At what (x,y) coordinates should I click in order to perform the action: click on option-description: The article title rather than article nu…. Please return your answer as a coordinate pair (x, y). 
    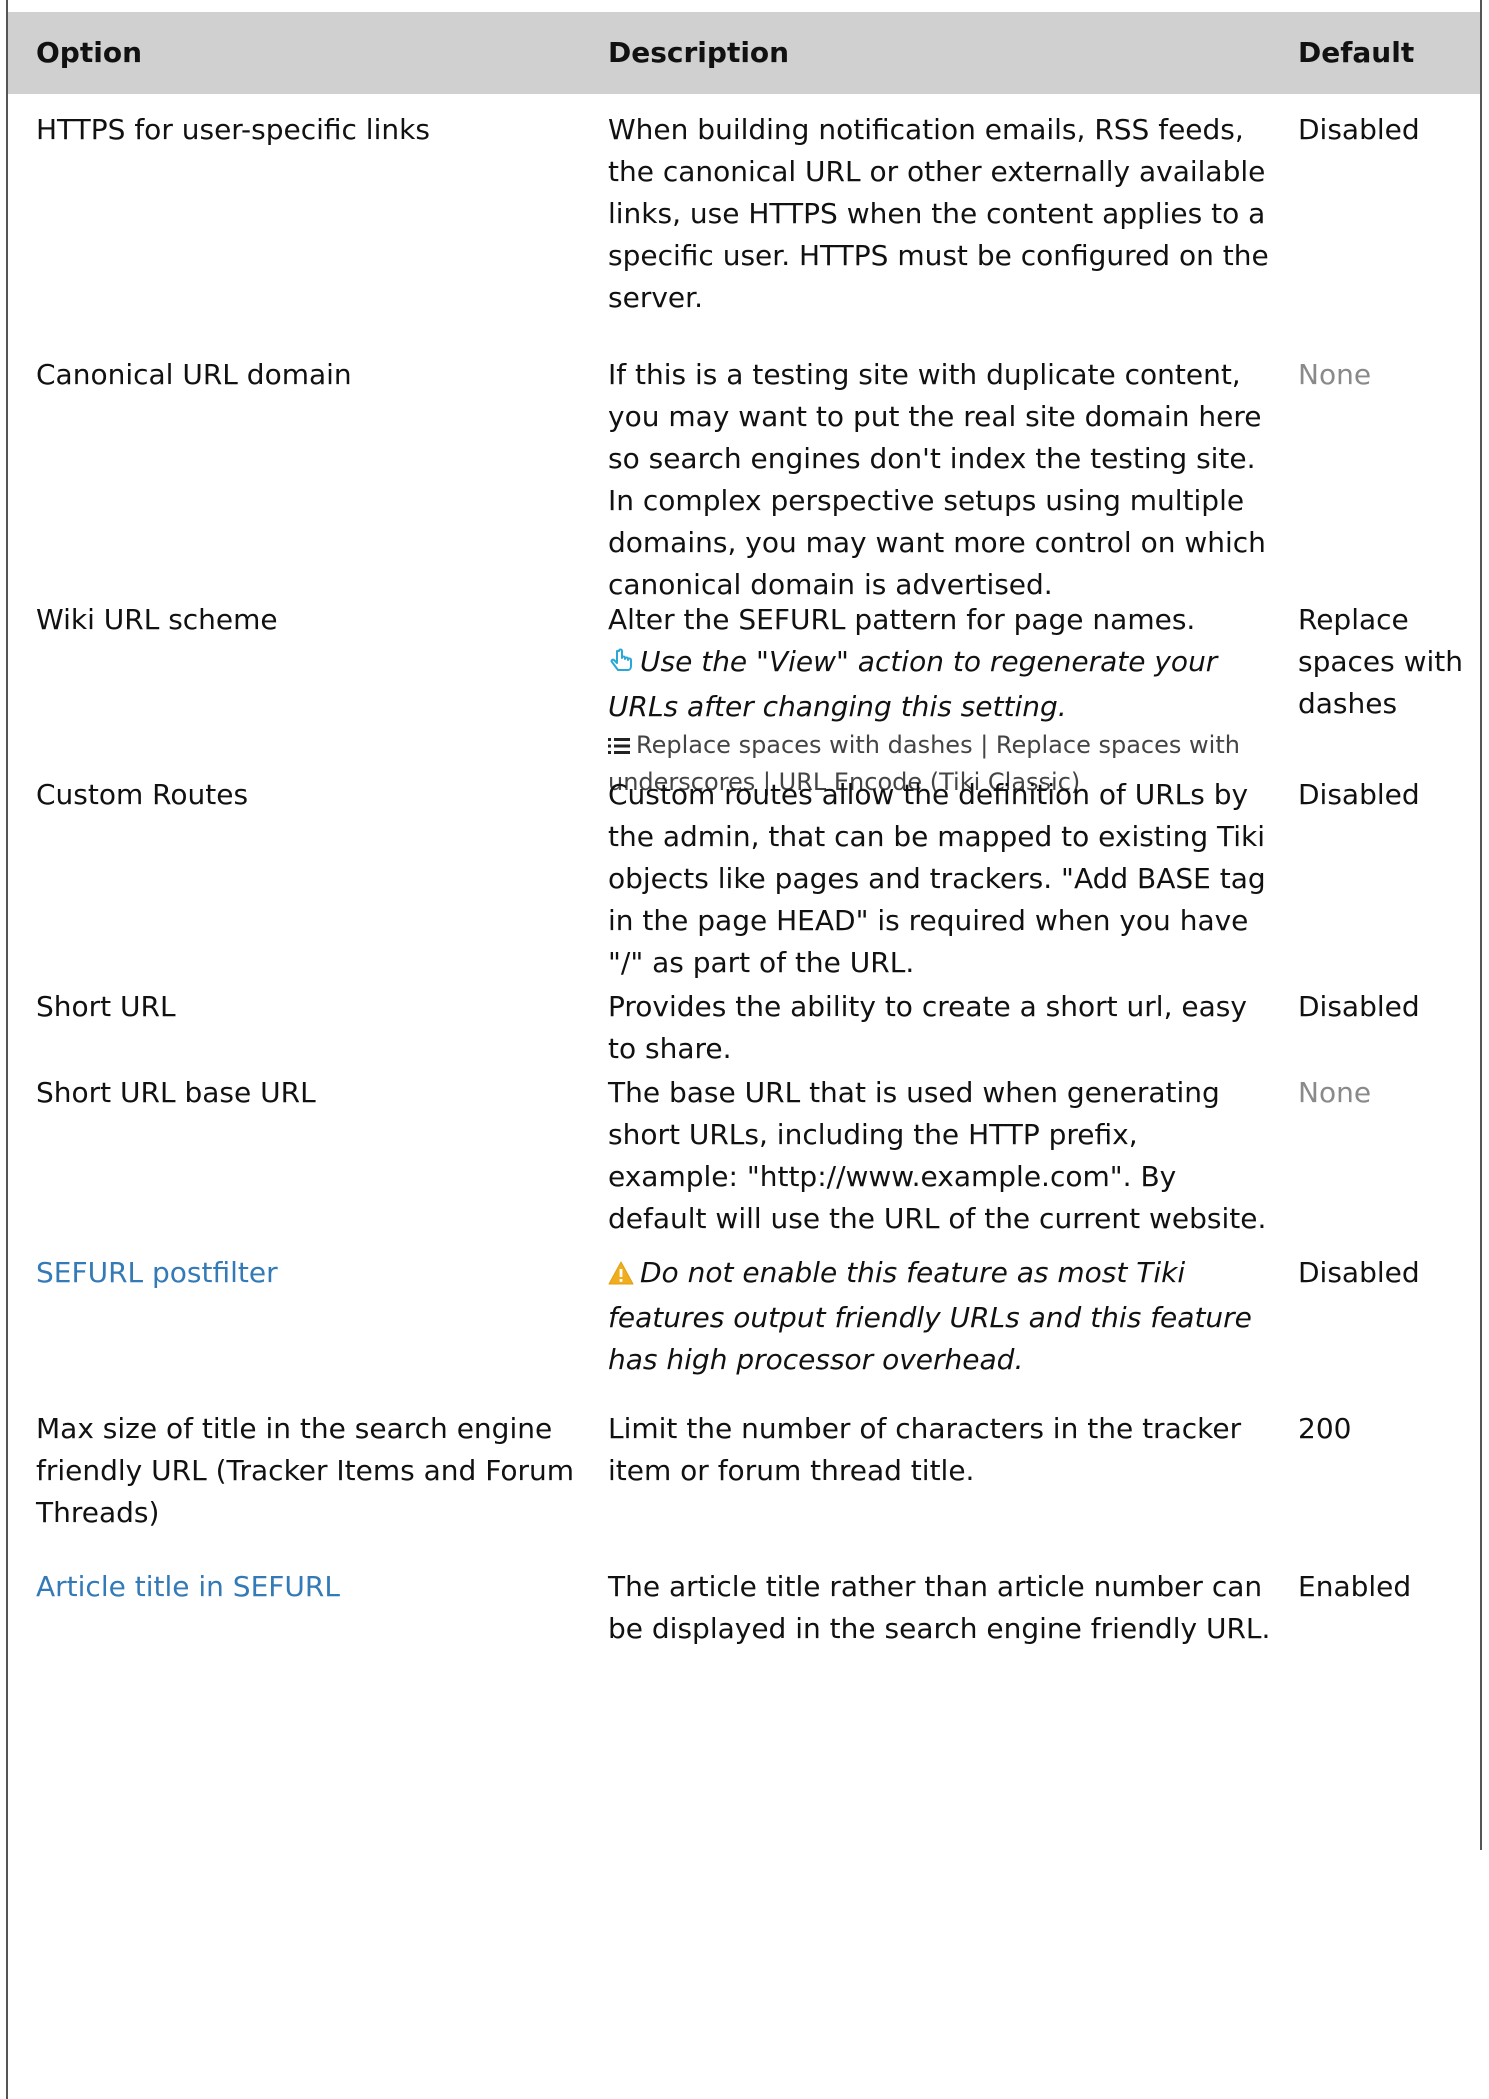
    Looking at the image, I should click on (939, 1607).